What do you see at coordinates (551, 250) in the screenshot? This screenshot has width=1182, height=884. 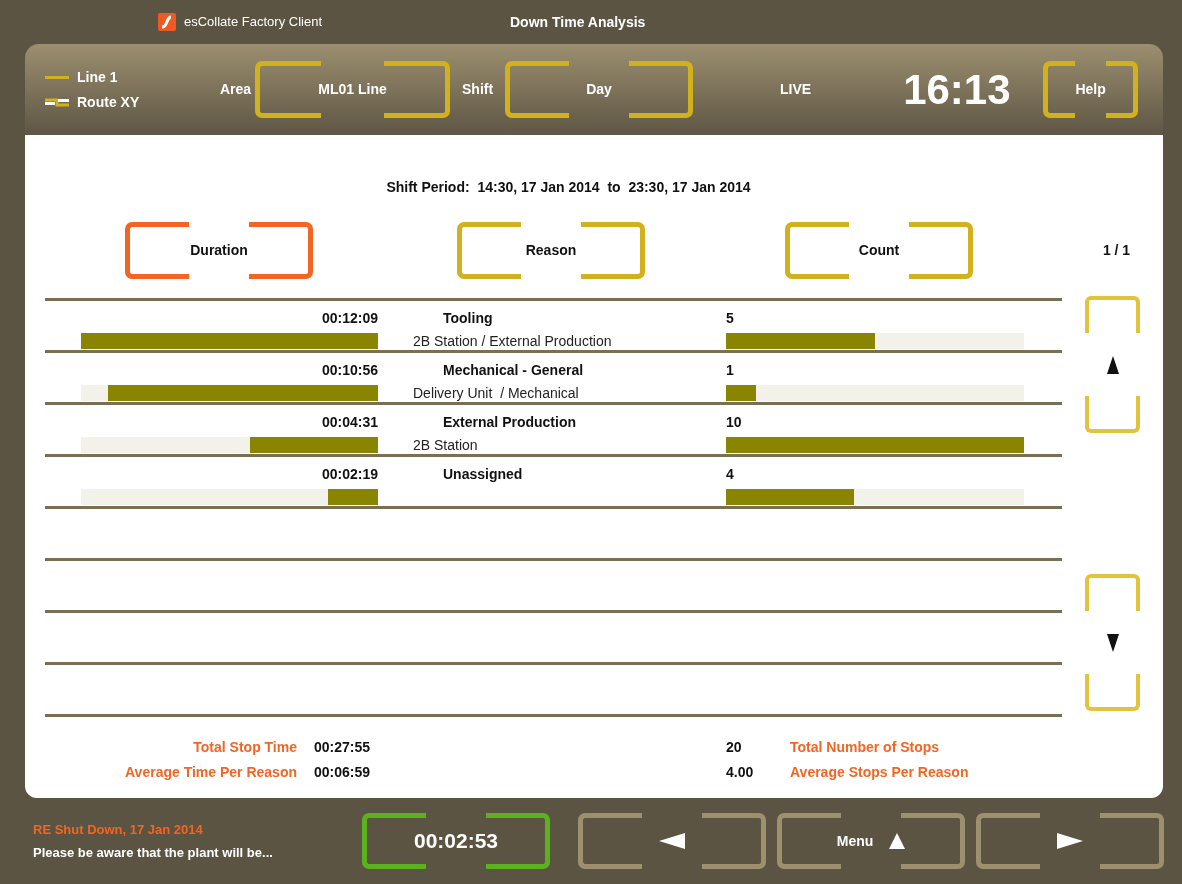 I see `sort-button: Reason` at bounding box center [551, 250].